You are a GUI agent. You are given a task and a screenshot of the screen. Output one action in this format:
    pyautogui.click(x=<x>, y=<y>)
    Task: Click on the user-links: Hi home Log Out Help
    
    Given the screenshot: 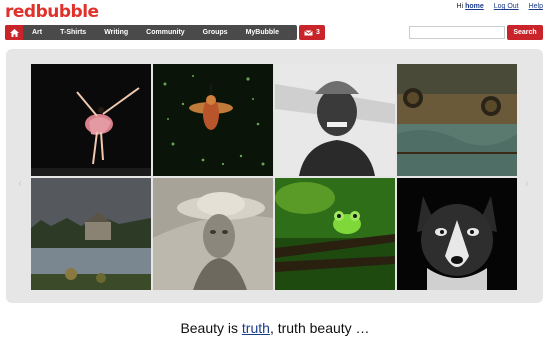 What is the action you would take?
    pyautogui.click(x=500, y=6)
    